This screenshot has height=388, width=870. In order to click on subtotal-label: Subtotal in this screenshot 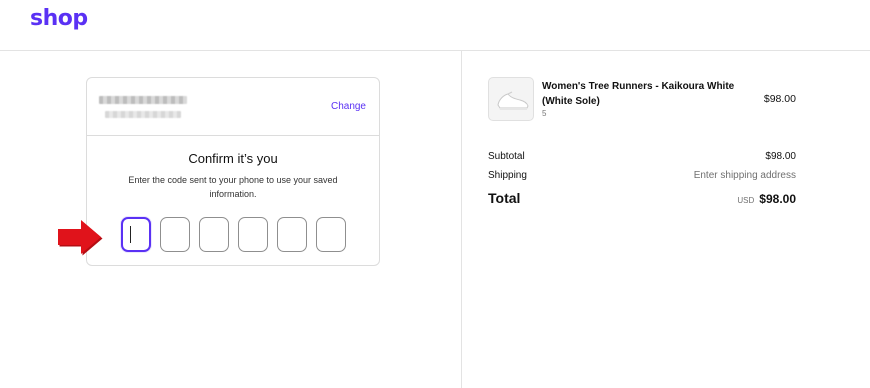, I will do `click(506, 156)`.